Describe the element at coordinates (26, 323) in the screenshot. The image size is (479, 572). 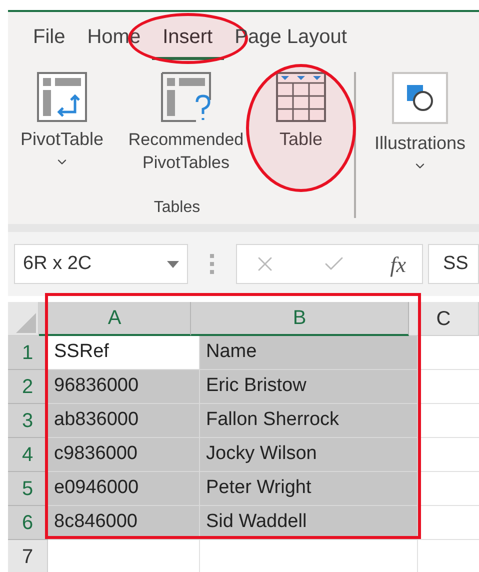
I see `corner-triangle-icon` at that location.